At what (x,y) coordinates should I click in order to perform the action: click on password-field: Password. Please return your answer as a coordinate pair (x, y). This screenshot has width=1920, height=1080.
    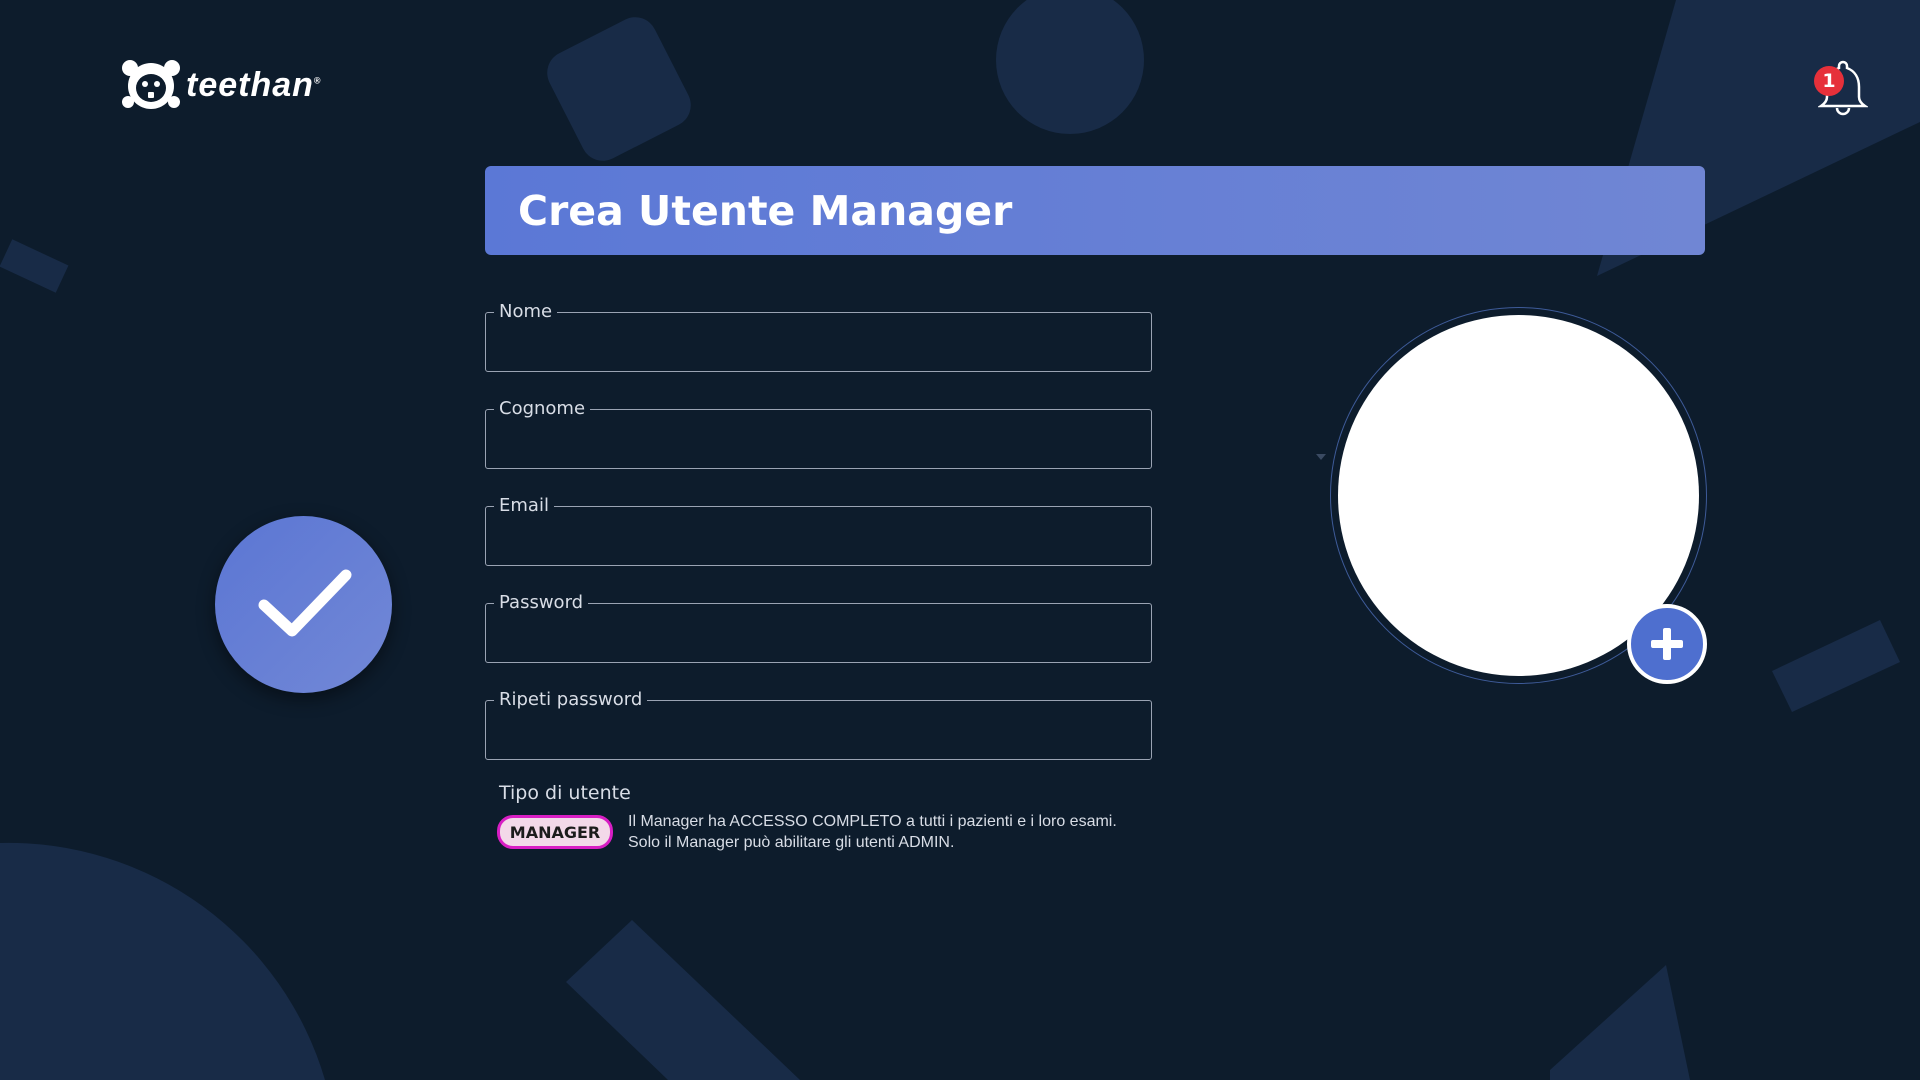
    Looking at the image, I should click on (823, 628).